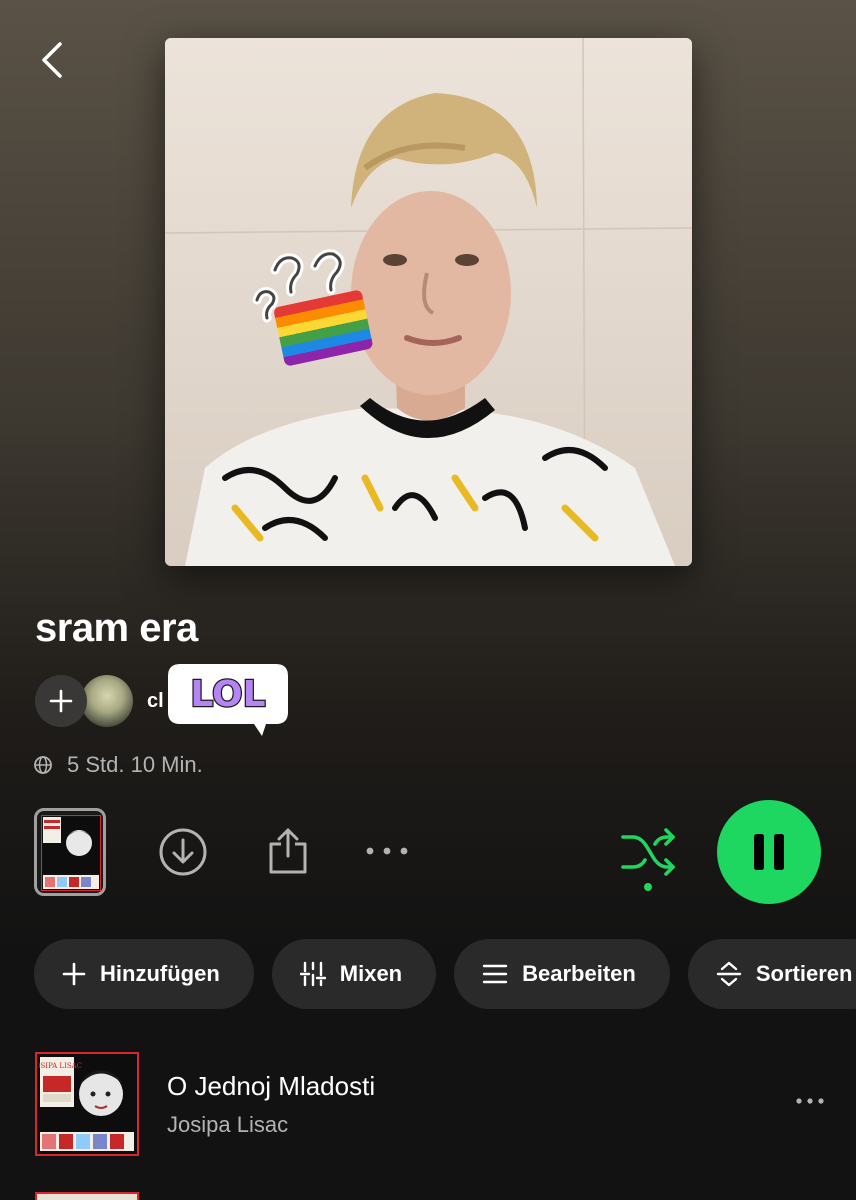 Image resolution: width=856 pixels, height=1200 pixels. Describe the element at coordinates (495, 974) in the screenshot. I see `list-icon` at that location.